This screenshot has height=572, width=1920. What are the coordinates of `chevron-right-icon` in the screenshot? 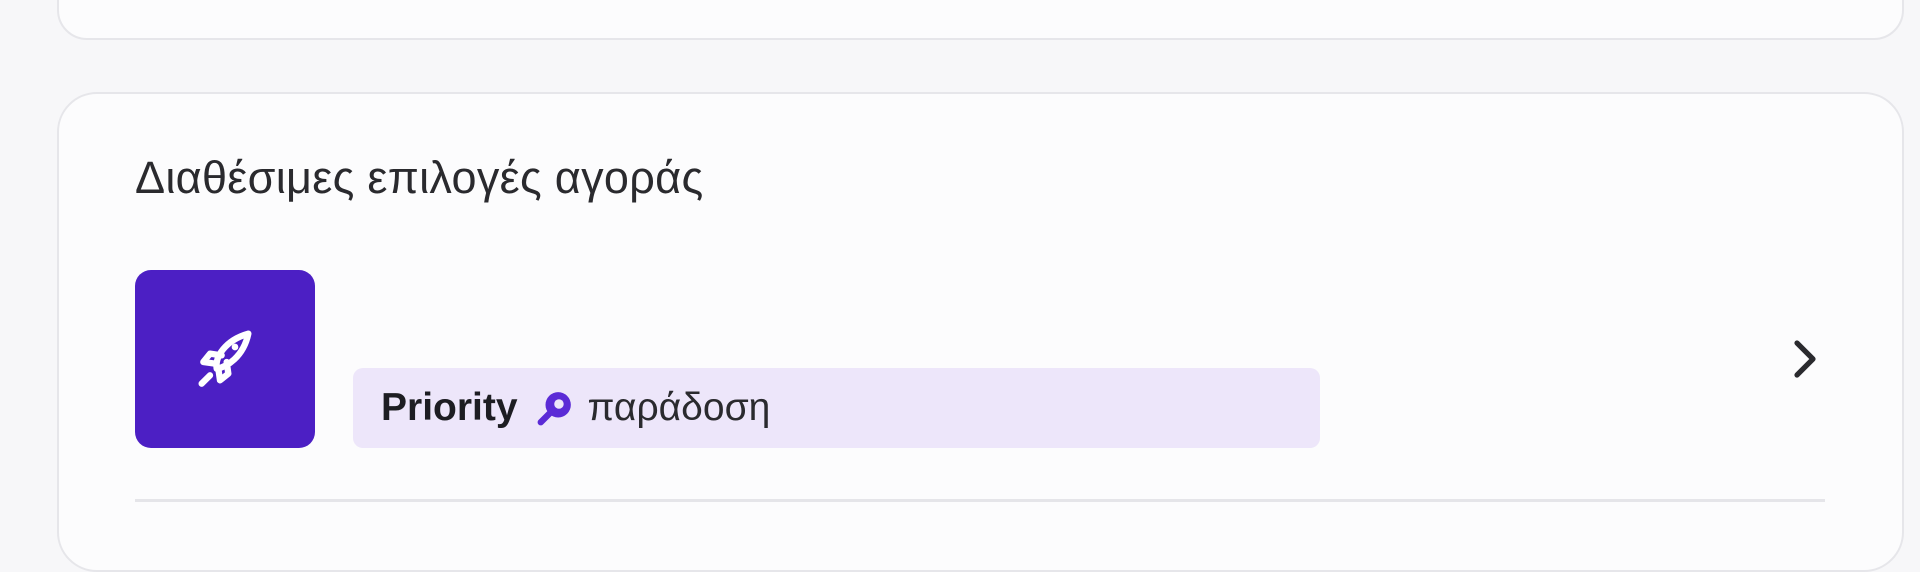 It's located at (1805, 359).